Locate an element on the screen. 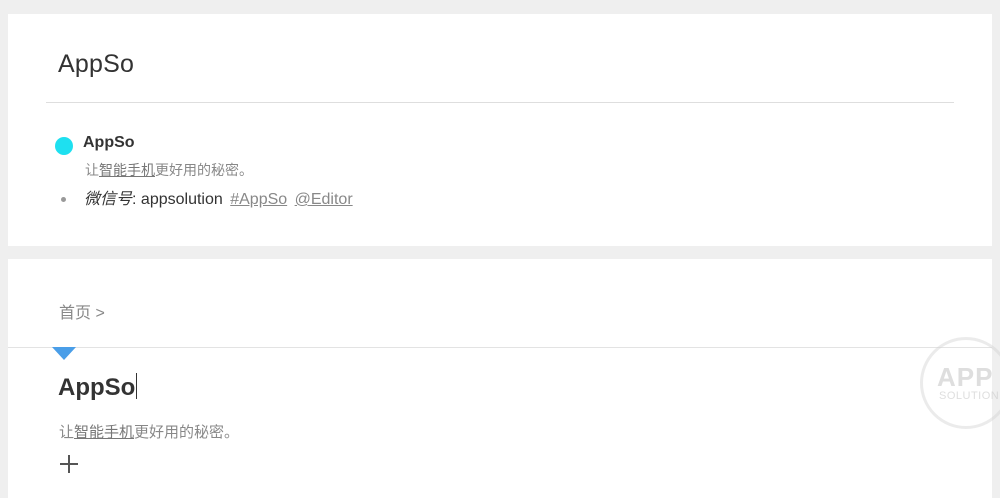 This screenshot has width=1000, height=498. watermark-sub: SOLUTION is located at coordinates (969, 396).